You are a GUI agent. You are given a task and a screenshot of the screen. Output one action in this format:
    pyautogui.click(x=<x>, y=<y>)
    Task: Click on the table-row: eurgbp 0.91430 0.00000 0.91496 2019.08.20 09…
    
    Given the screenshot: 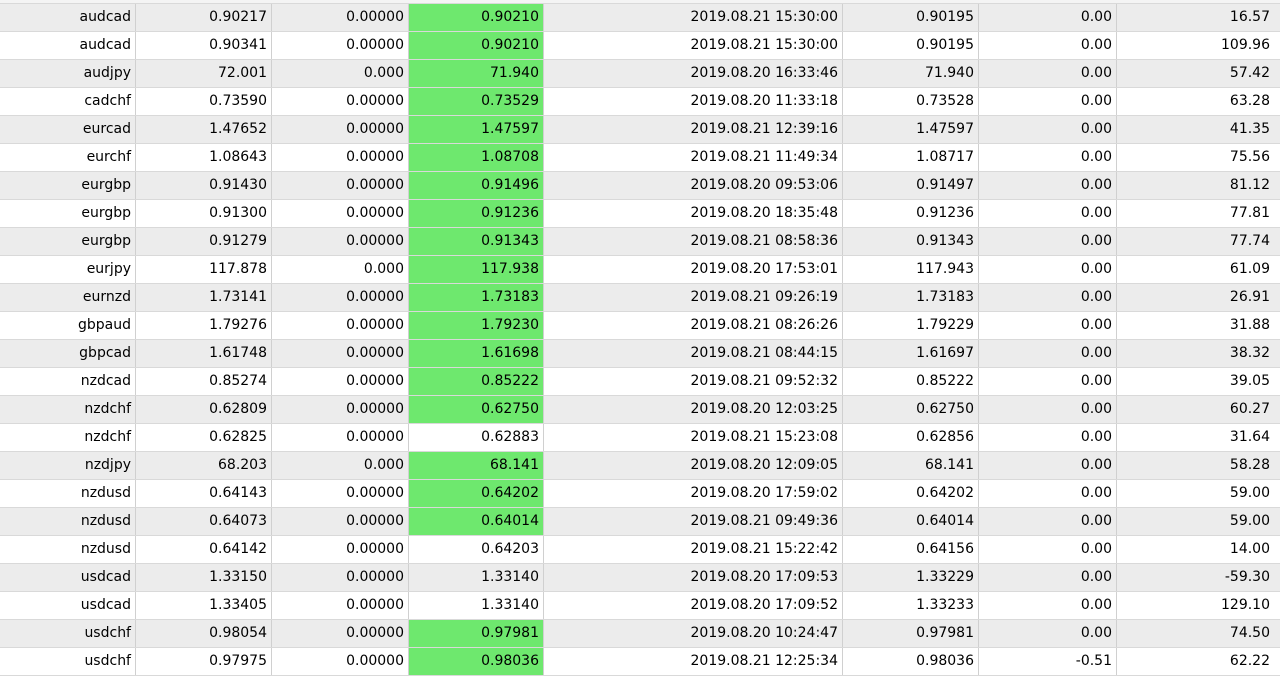 What is the action you would take?
    pyautogui.click(x=640, y=186)
    